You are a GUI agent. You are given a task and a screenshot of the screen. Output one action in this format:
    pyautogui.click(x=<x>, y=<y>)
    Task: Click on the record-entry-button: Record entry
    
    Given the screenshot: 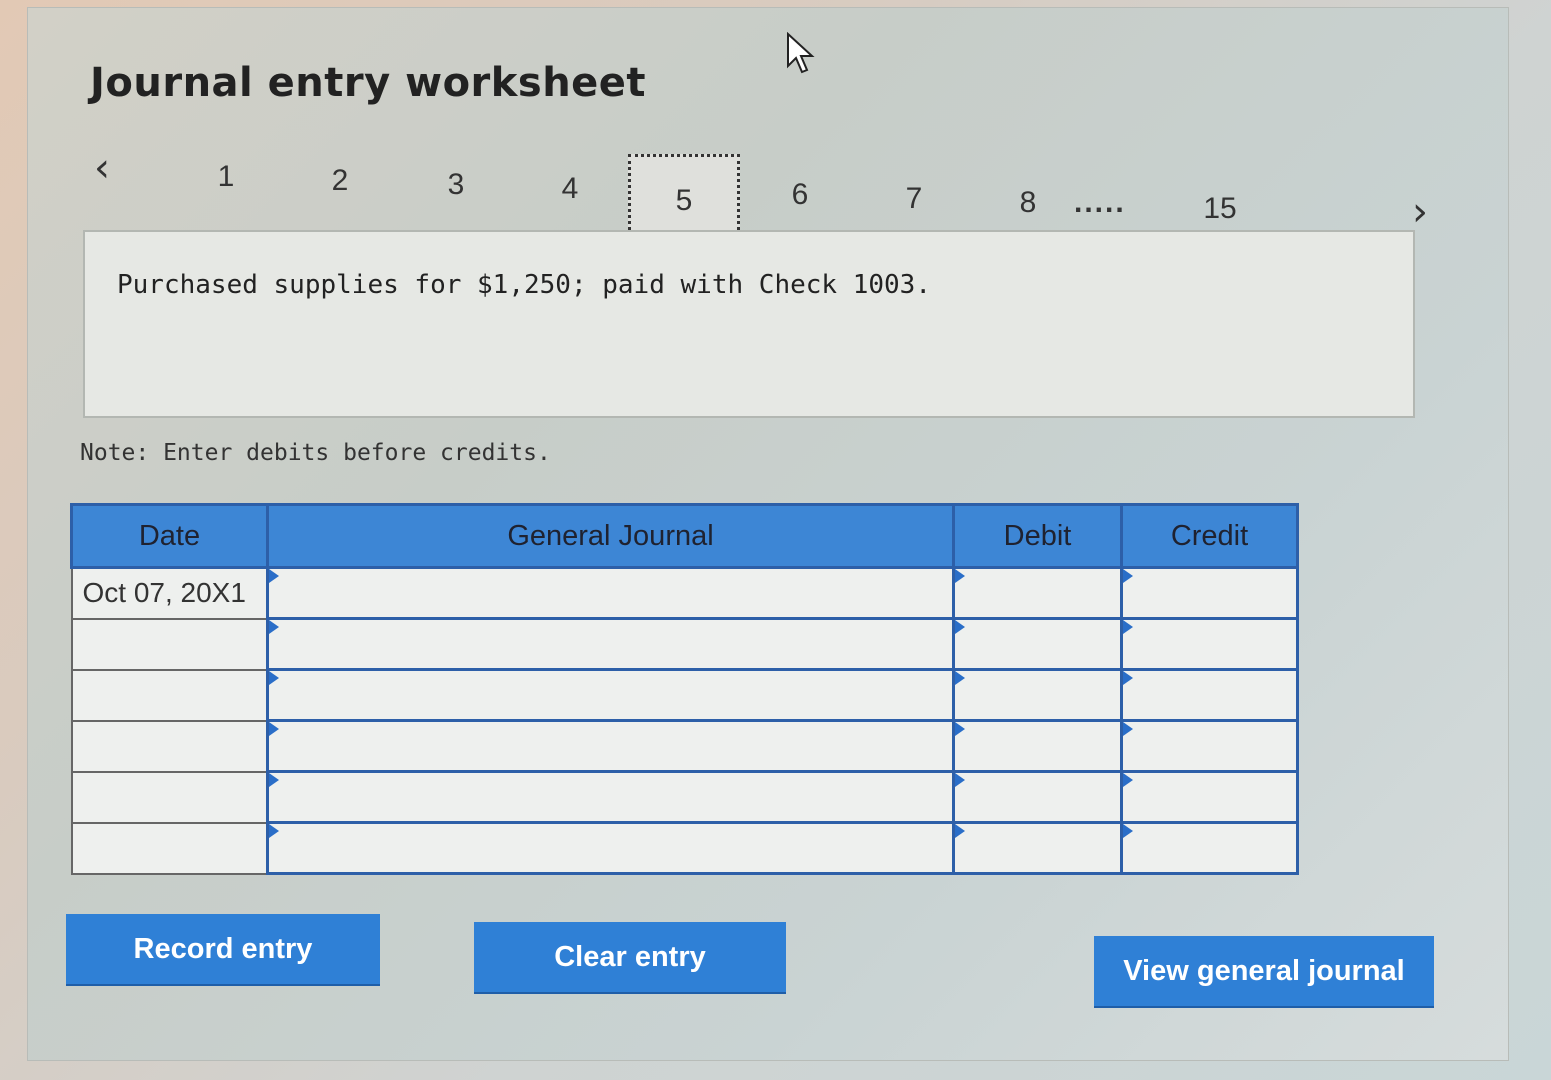 What is the action you would take?
    pyautogui.click(x=223, y=949)
    